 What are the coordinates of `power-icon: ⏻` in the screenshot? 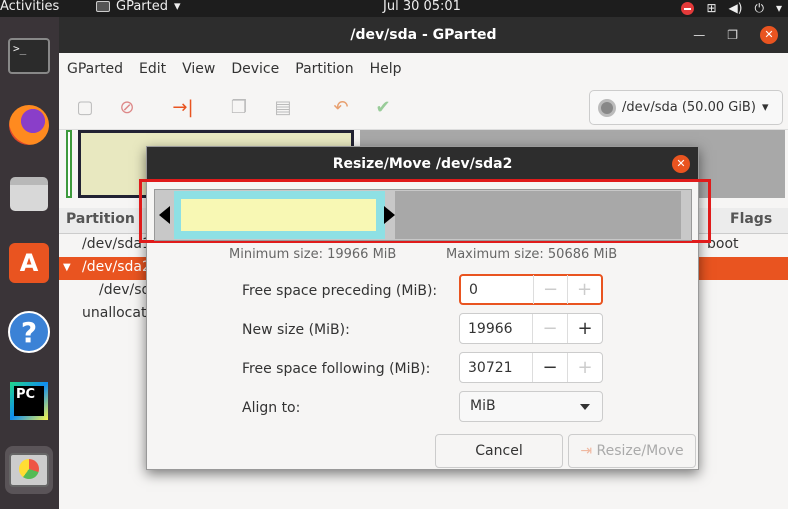 It's located at (759, 8).